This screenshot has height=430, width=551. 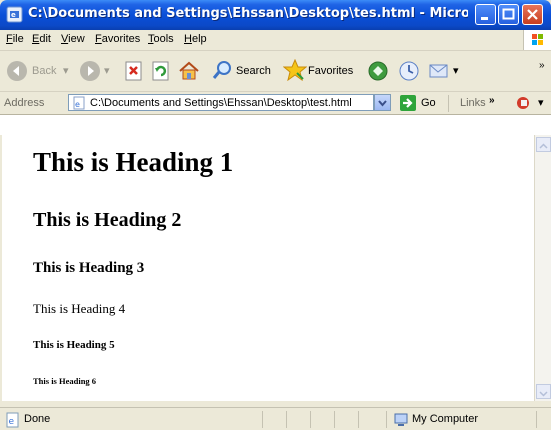 What do you see at coordinates (542, 268) in the screenshot?
I see `vertical-scrollbar` at bounding box center [542, 268].